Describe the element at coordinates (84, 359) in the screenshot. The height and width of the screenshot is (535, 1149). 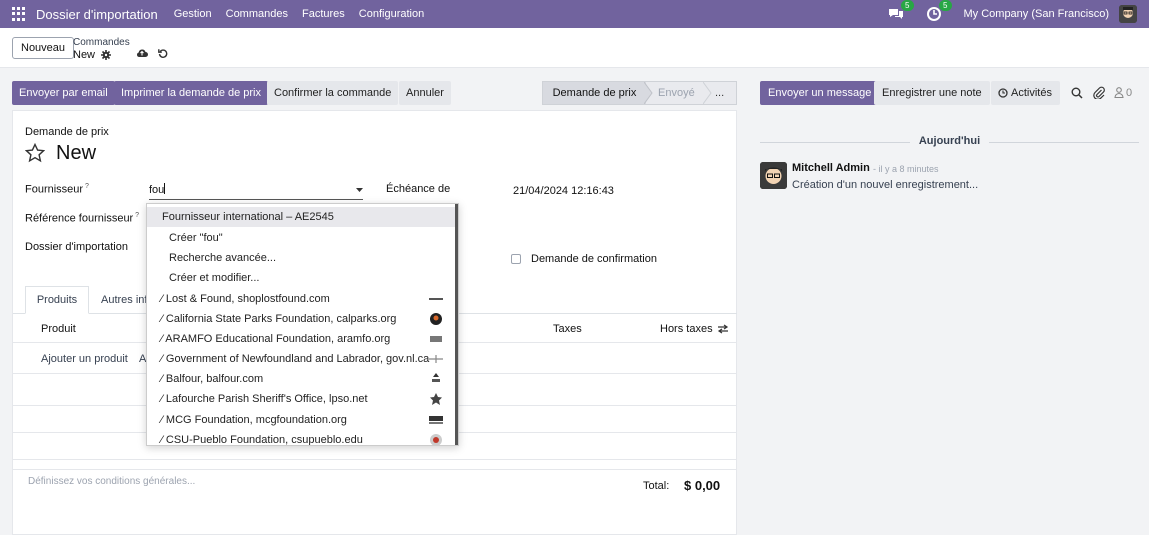
I see `add-product-link: Ajouter un produit` at that location.